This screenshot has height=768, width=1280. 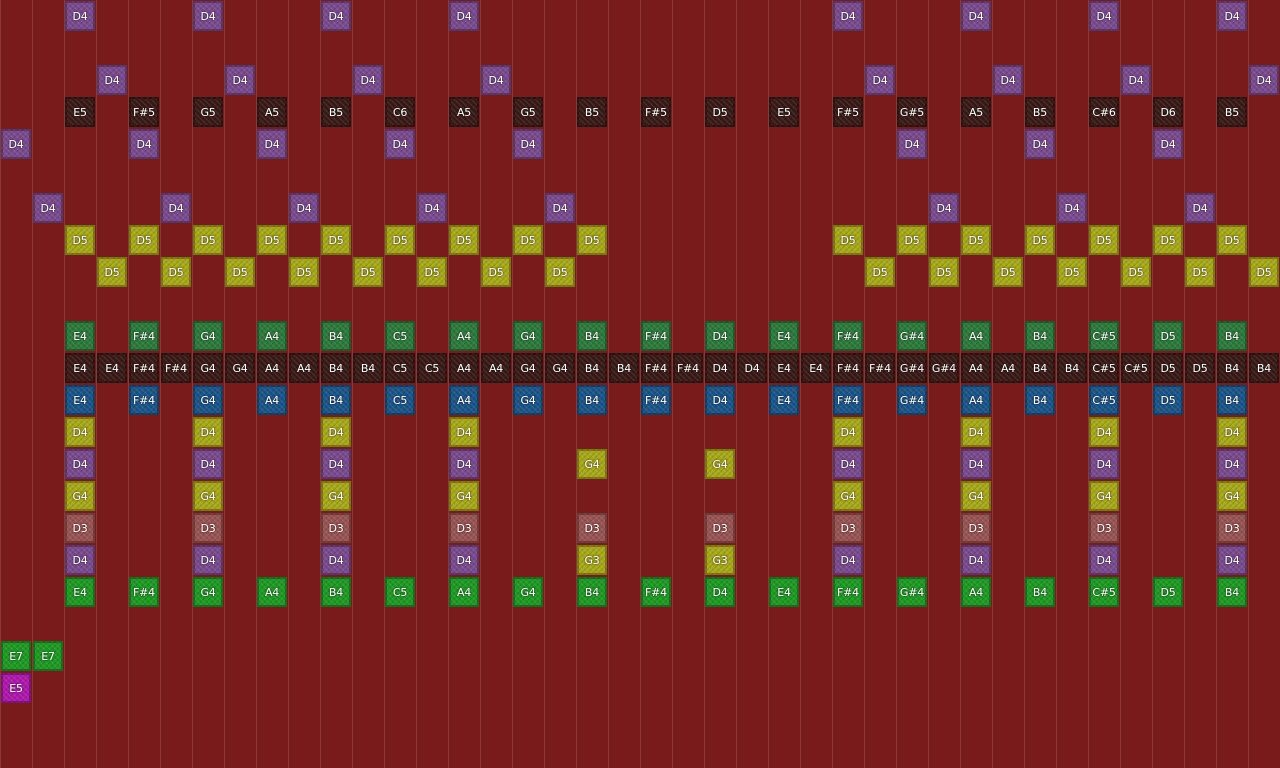 I want to click on note-block: G3, so click(x=720, y=560).